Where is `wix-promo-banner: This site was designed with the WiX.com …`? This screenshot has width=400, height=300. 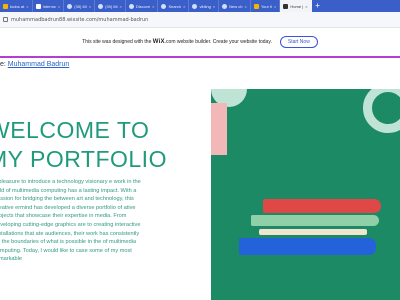
wix-promo-banner: This site was designed with the WiX.com … is located at coordinates (200, 43).